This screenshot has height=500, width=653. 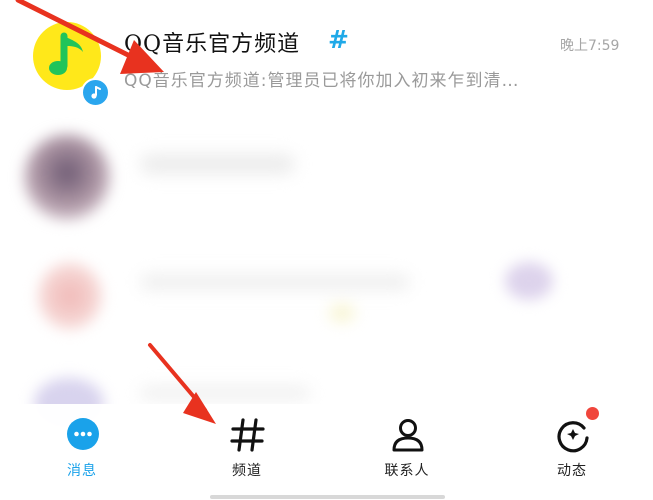 What do you see at coordinates (572, 471) in the screenshot?
I see `tab-feed-label: 动态` at bounding box center [572, 471].